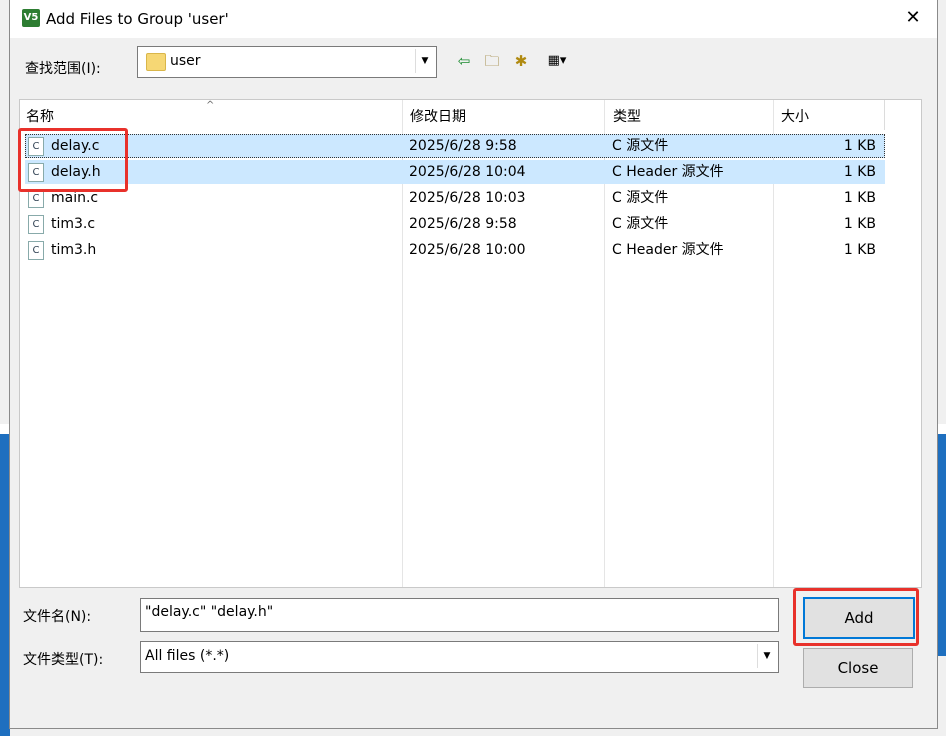 The width and height of the screenshot is (946, 736). Describe the element at coordinates (31, 18) in the screenshot. I see `keil-app-icon: V5` at that location.